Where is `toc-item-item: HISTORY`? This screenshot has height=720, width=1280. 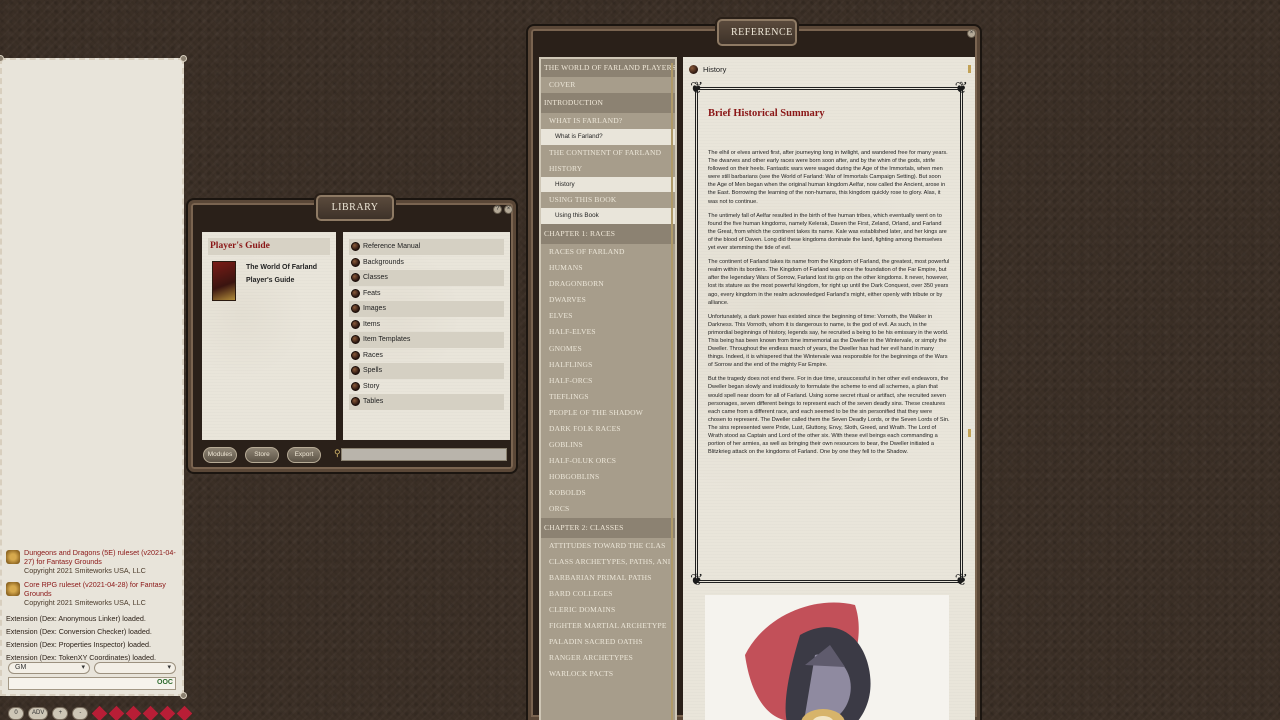
toc-item-item: HISTORY is located at coordinates (608, 169).